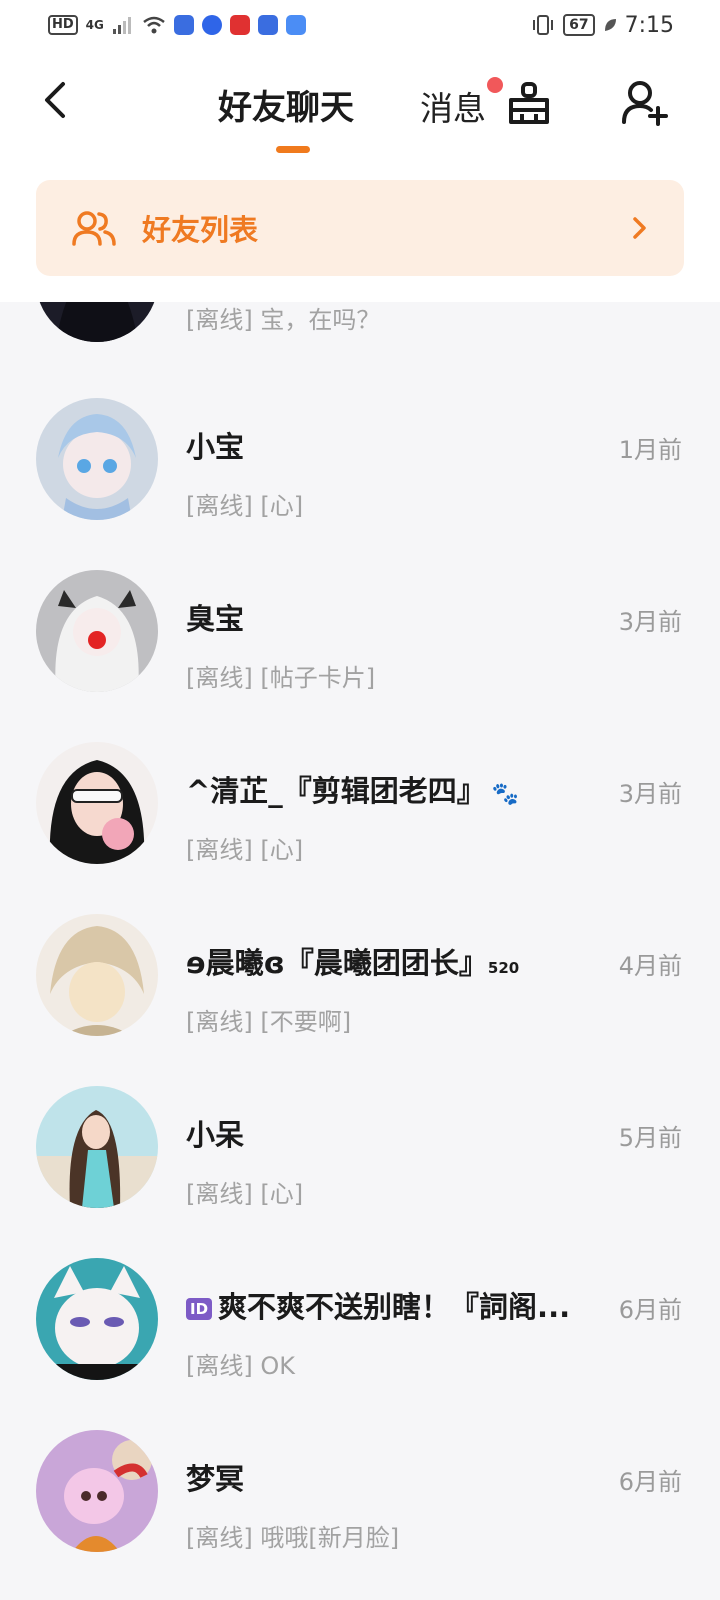 The image size is (720, 1600). What do you see at coordinates (281, 678) in the screenshot?
I see `message-preview: [离线] [帖子卡片]` at bounding box center [281, 678].